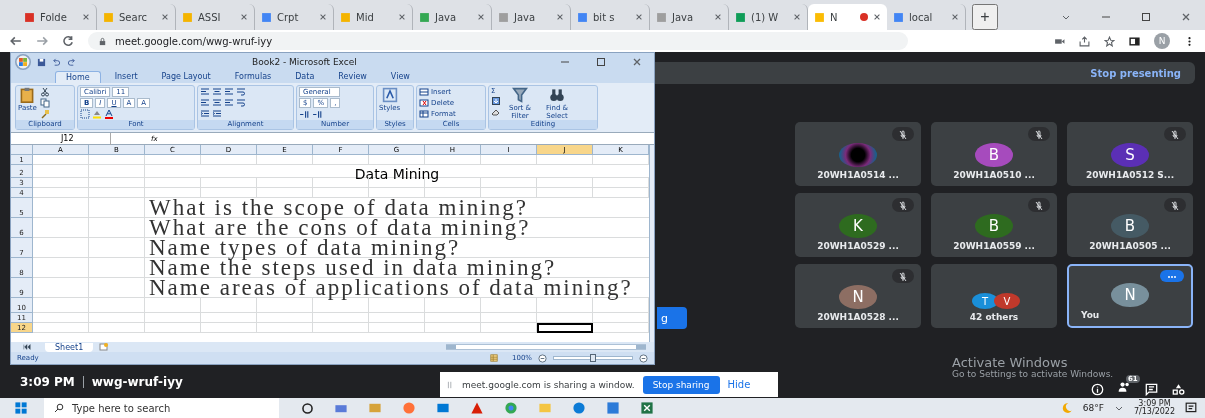 Image resolution: width=1205 pixels, height=418 pixels. I want to click on people-icon, so click(1124, 386).